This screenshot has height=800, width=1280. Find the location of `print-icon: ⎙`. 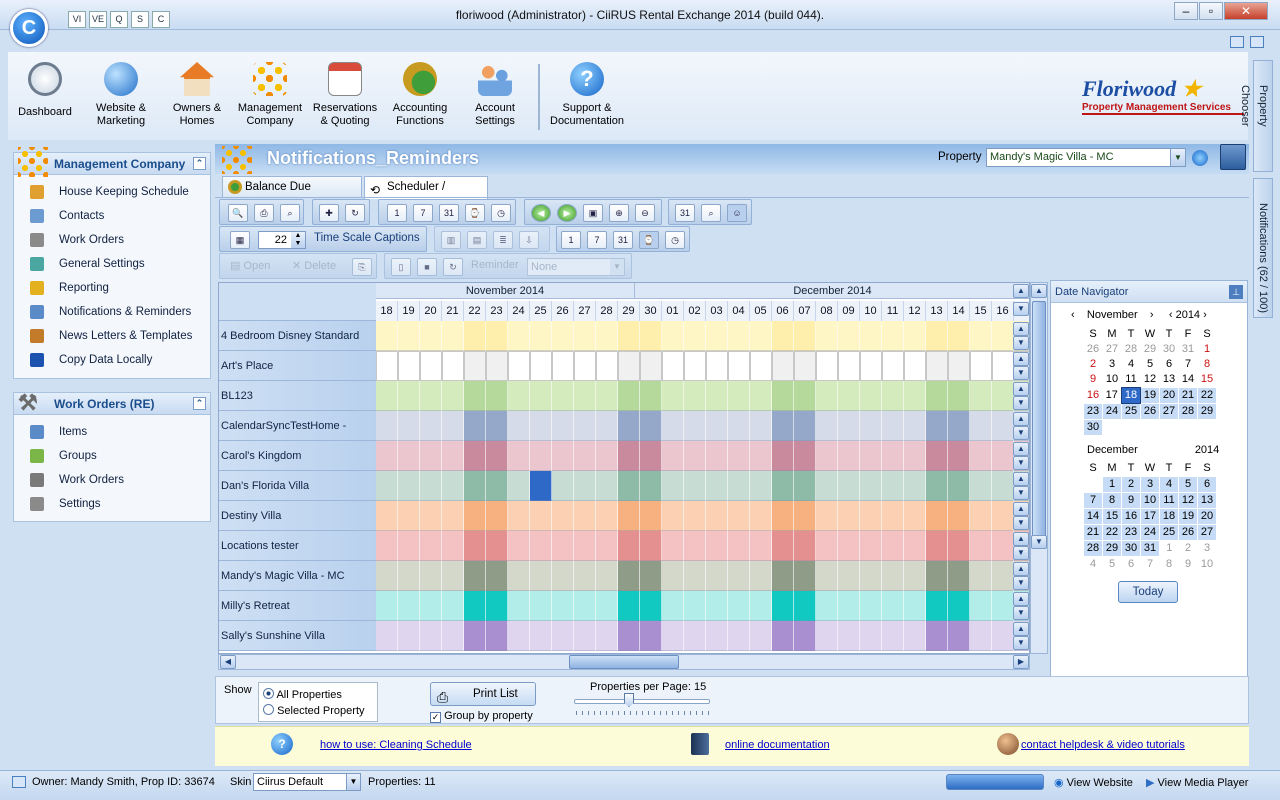

print-icon: ⎙ is located at coordinates (264, 213).